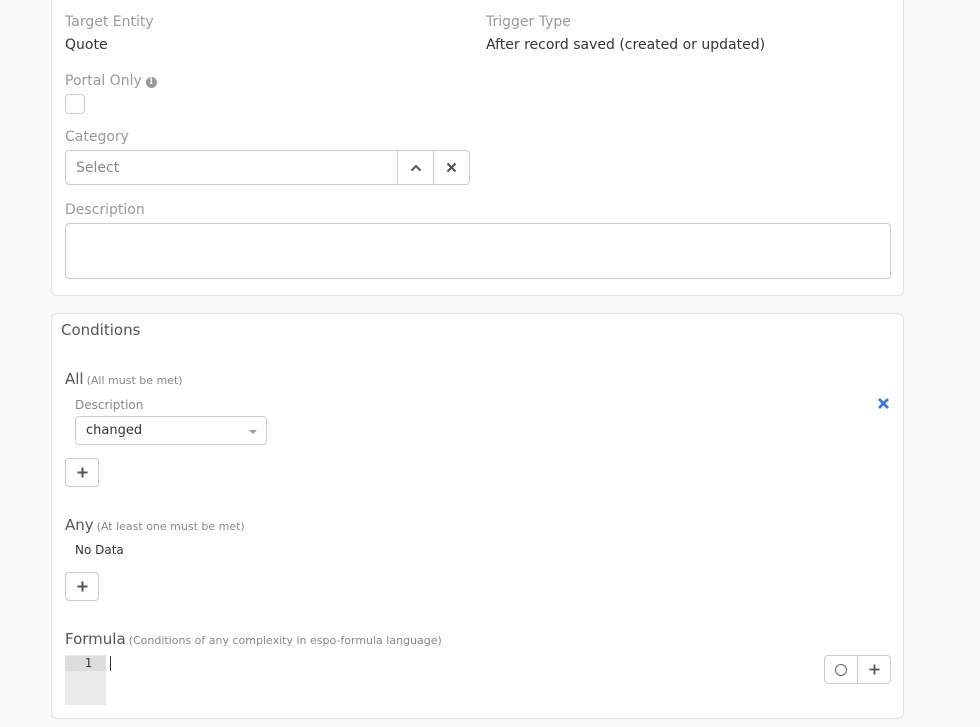  What do you see at coordinates (75, 104) in the screenshot?
I see `portal-only-checkbox` at bounding box center [75, 104].